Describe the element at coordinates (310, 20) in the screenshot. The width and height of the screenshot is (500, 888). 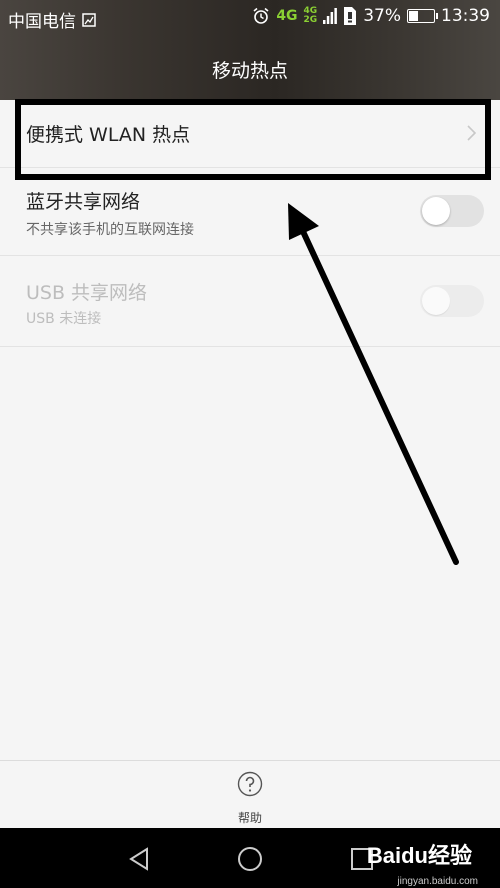
I see `network-stack-bottom: 2G` at that location.